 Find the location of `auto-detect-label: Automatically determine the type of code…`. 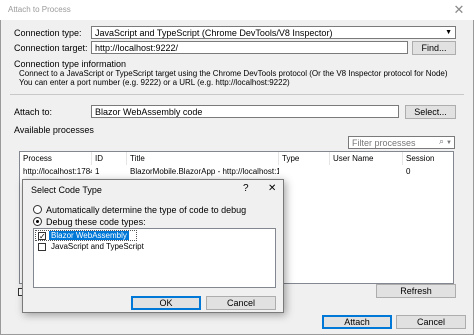

auto-detect-label: Automatically determine the type of code… is located at coordinates (146, 210).